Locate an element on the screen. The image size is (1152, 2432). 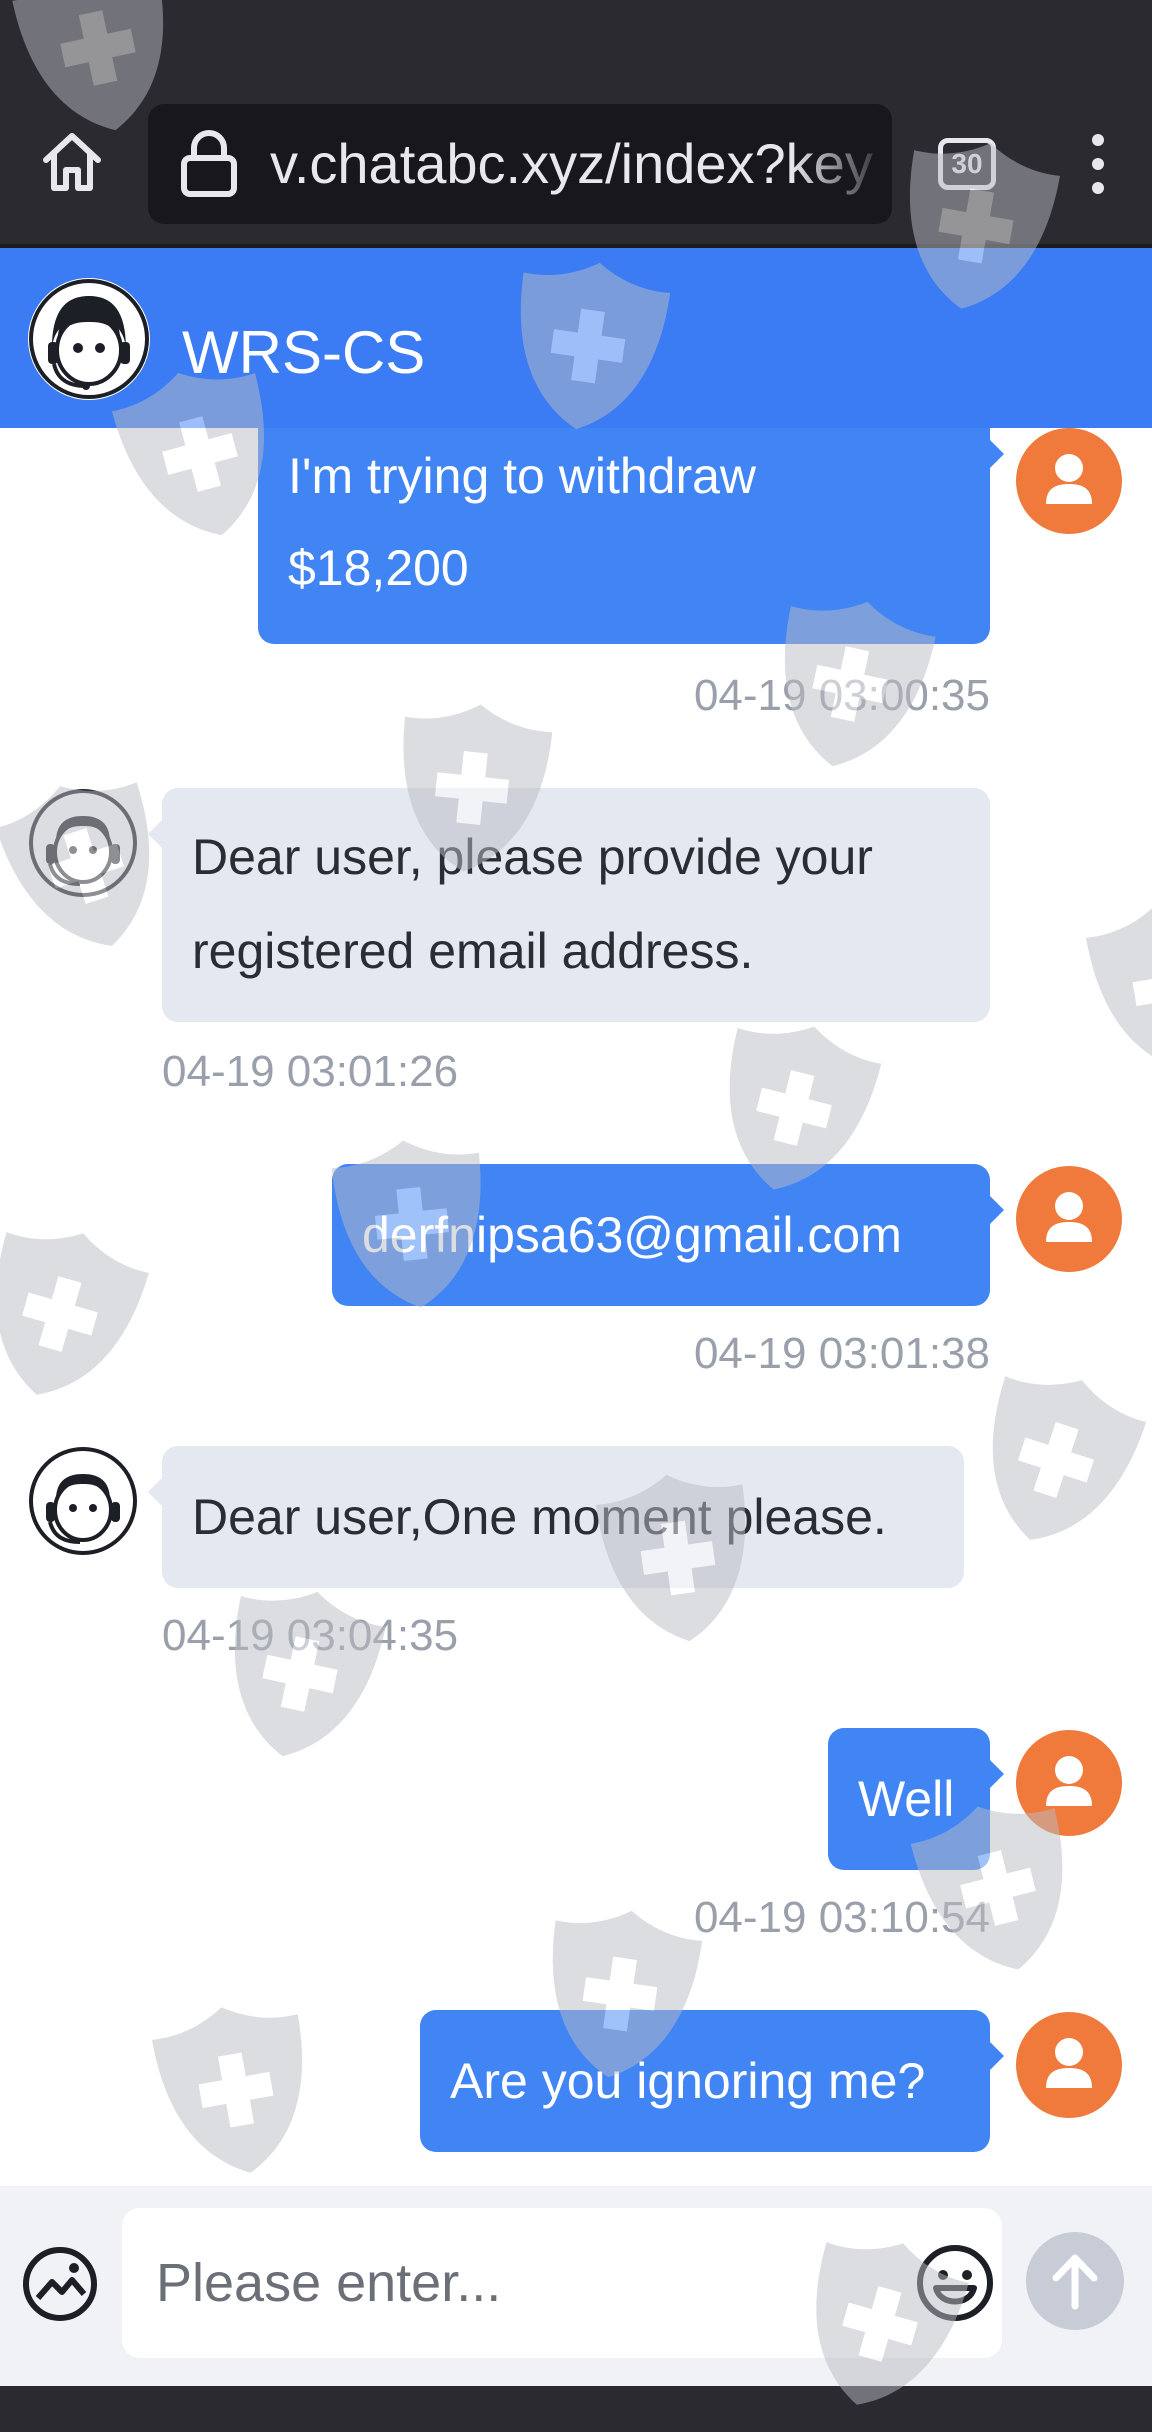
message-bubble-user: Are you ignoring me? is located at coordinates (712, 2081).